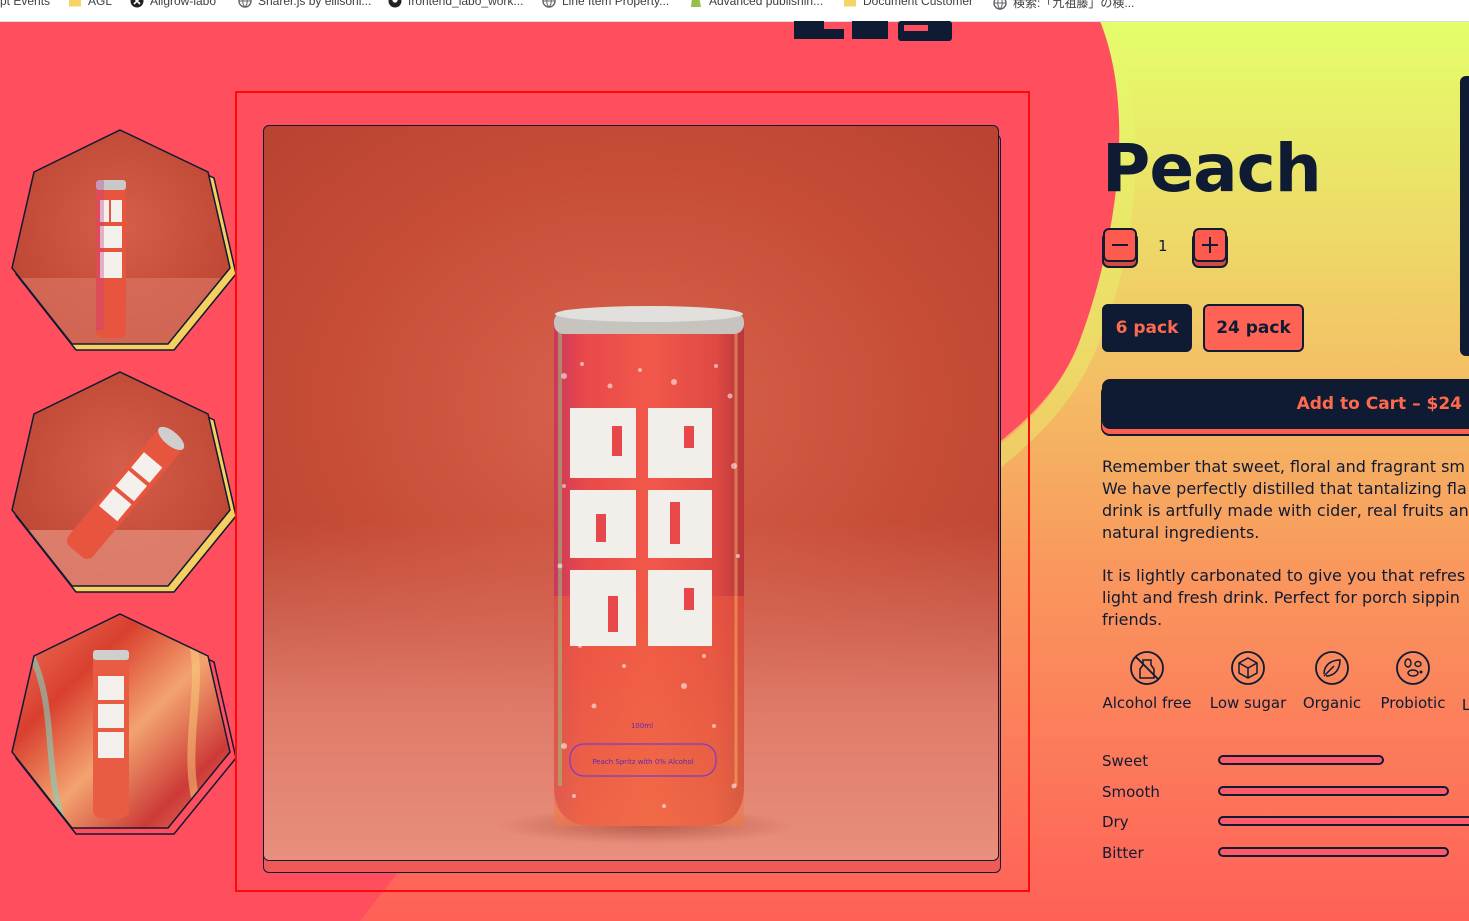 The width and height of the screenshot is (1469, 921). Describe the element at coordinates (1181, 532) in the screenshot. I see `description-line: natural ingredients.` at that location.